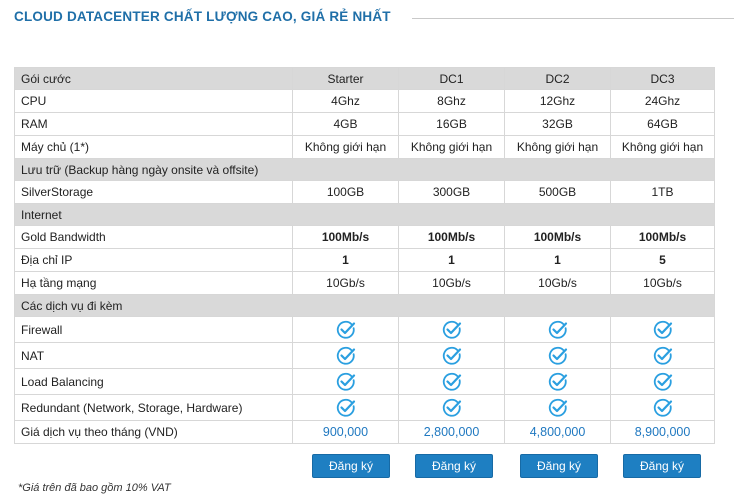  I want to click on cell-dc3: 100Mb/s, so click(662, 237).